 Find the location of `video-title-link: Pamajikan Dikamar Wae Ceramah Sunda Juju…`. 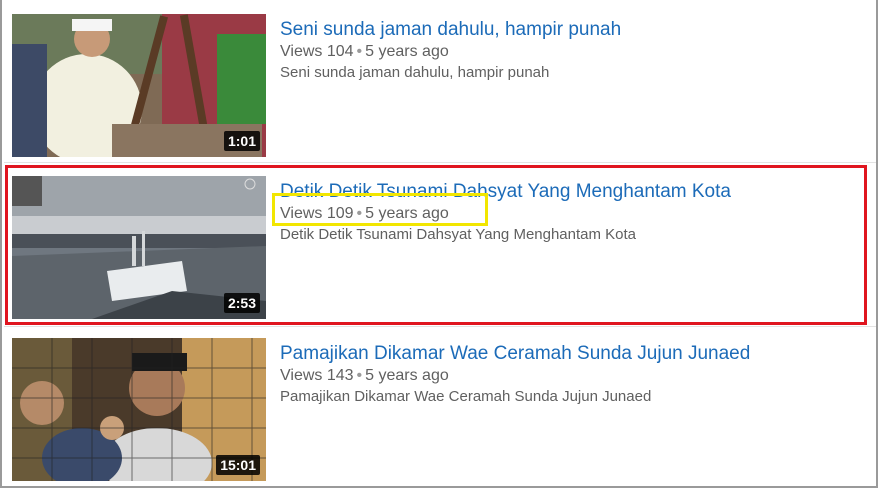

video-title-link: Pamajikan Dikamar Wae Ceramah Sunda Juju… is located at coordinates (515, 354).